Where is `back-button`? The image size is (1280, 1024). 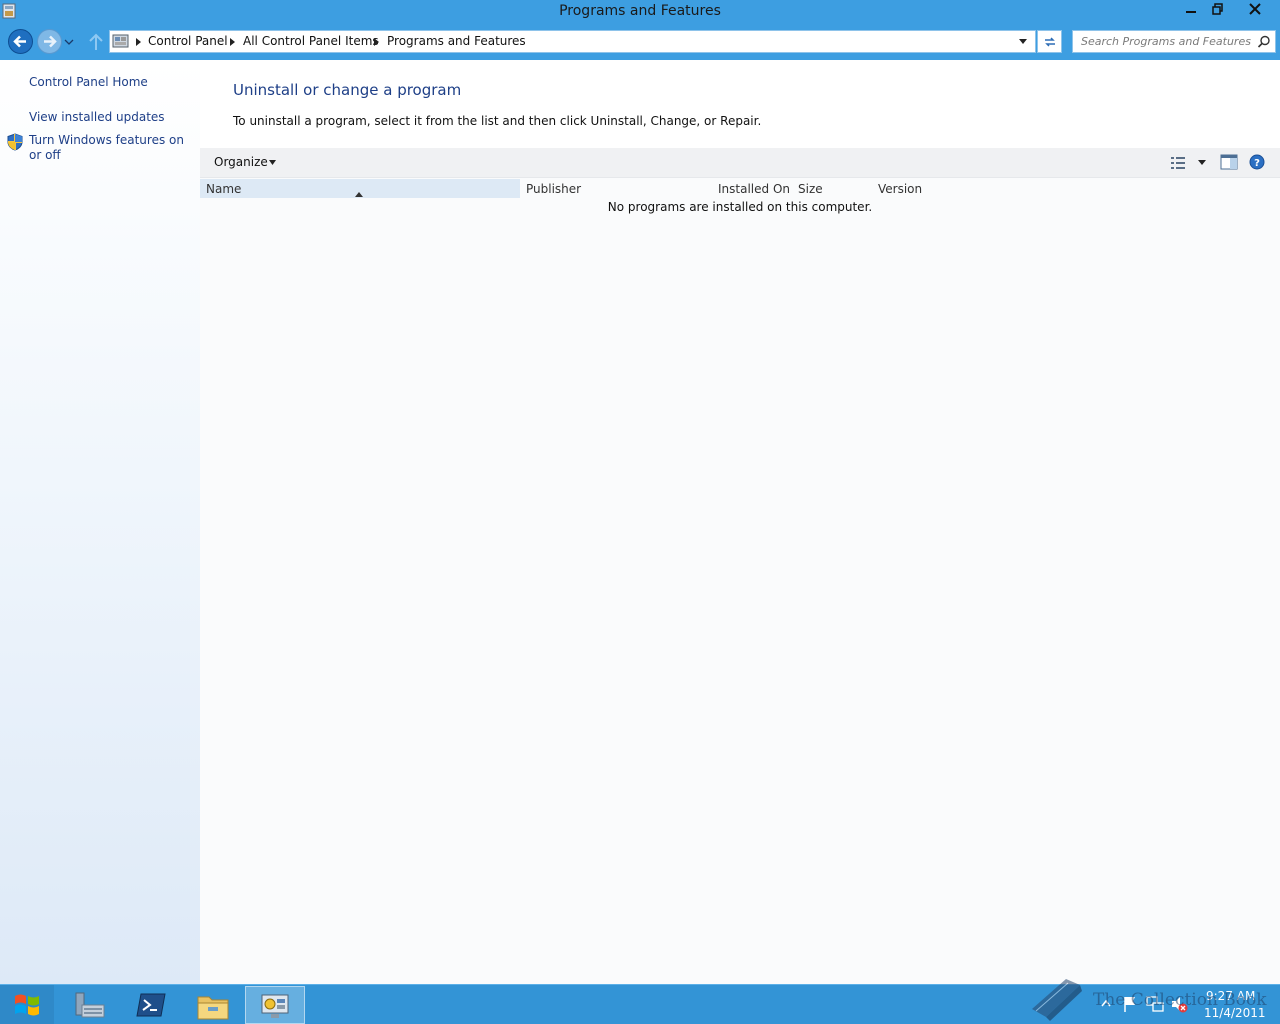 back-button is located at coordinates (20, 41).